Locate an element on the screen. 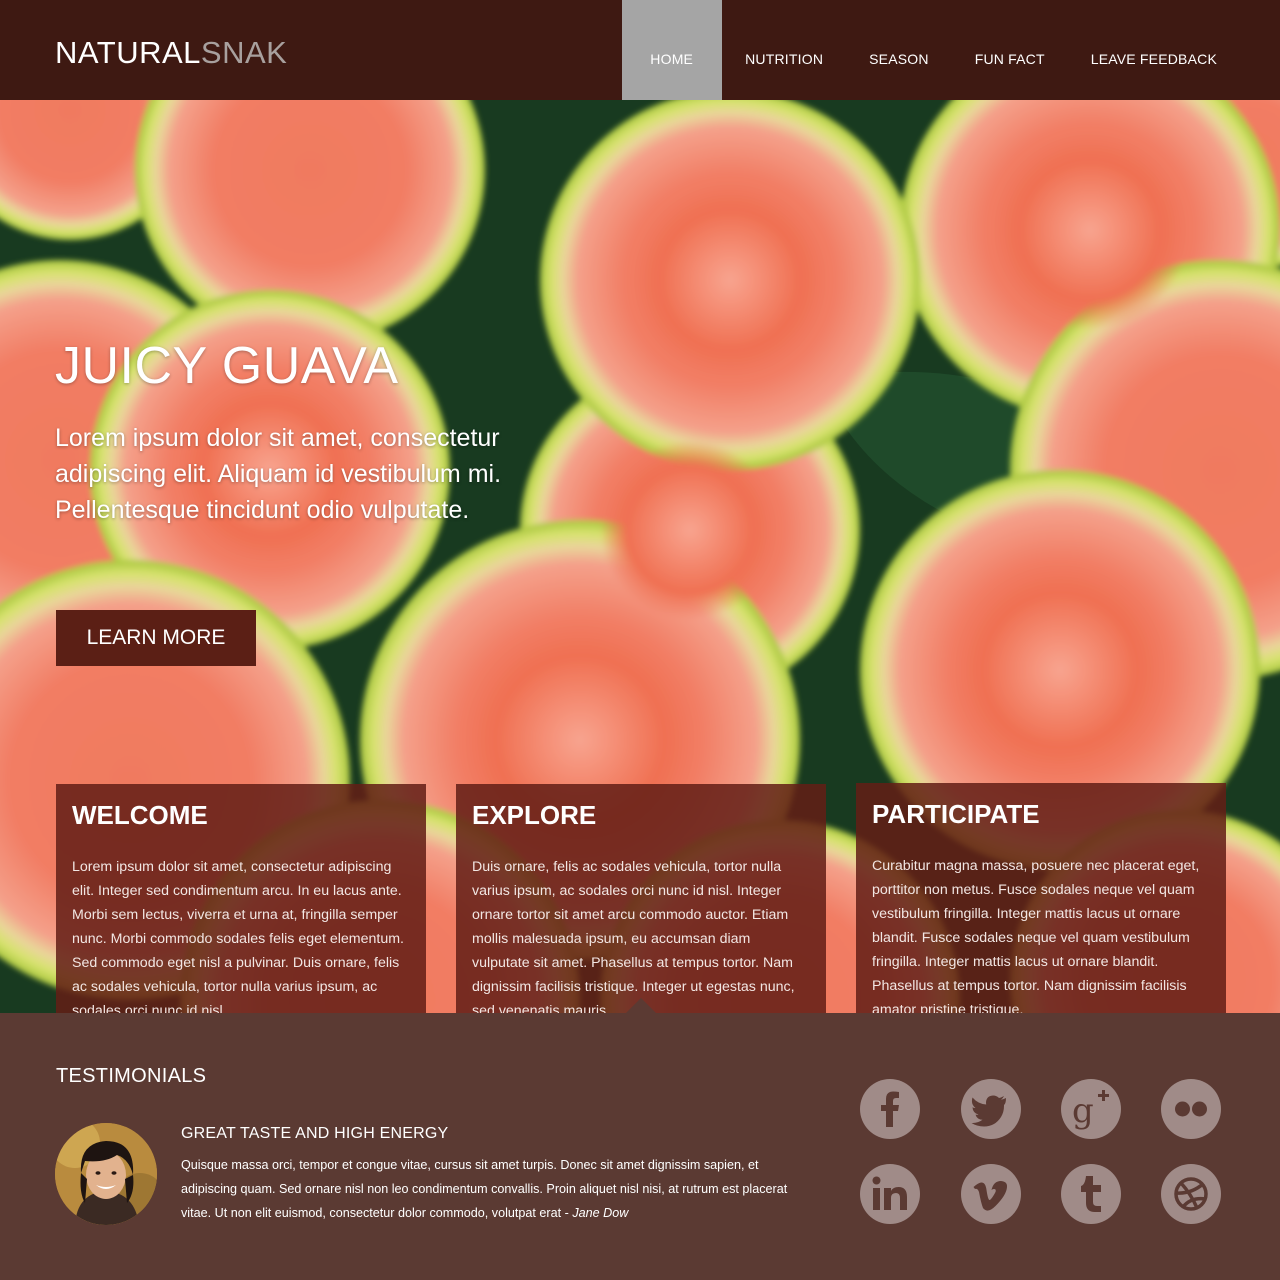  card-title: PARTICIPATE is located at coordinates (956, 814).